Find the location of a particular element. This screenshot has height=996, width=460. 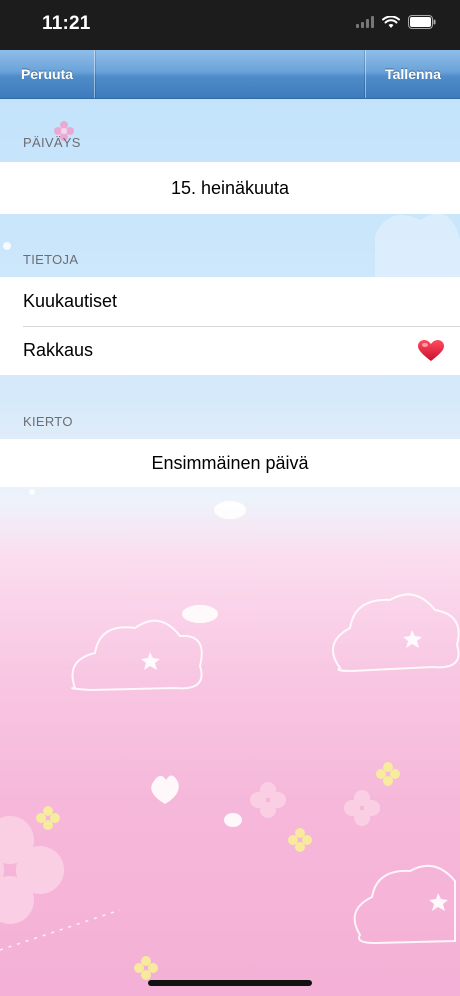

date-value: 15. heinäkuuta is located at coordinates (230, 188).